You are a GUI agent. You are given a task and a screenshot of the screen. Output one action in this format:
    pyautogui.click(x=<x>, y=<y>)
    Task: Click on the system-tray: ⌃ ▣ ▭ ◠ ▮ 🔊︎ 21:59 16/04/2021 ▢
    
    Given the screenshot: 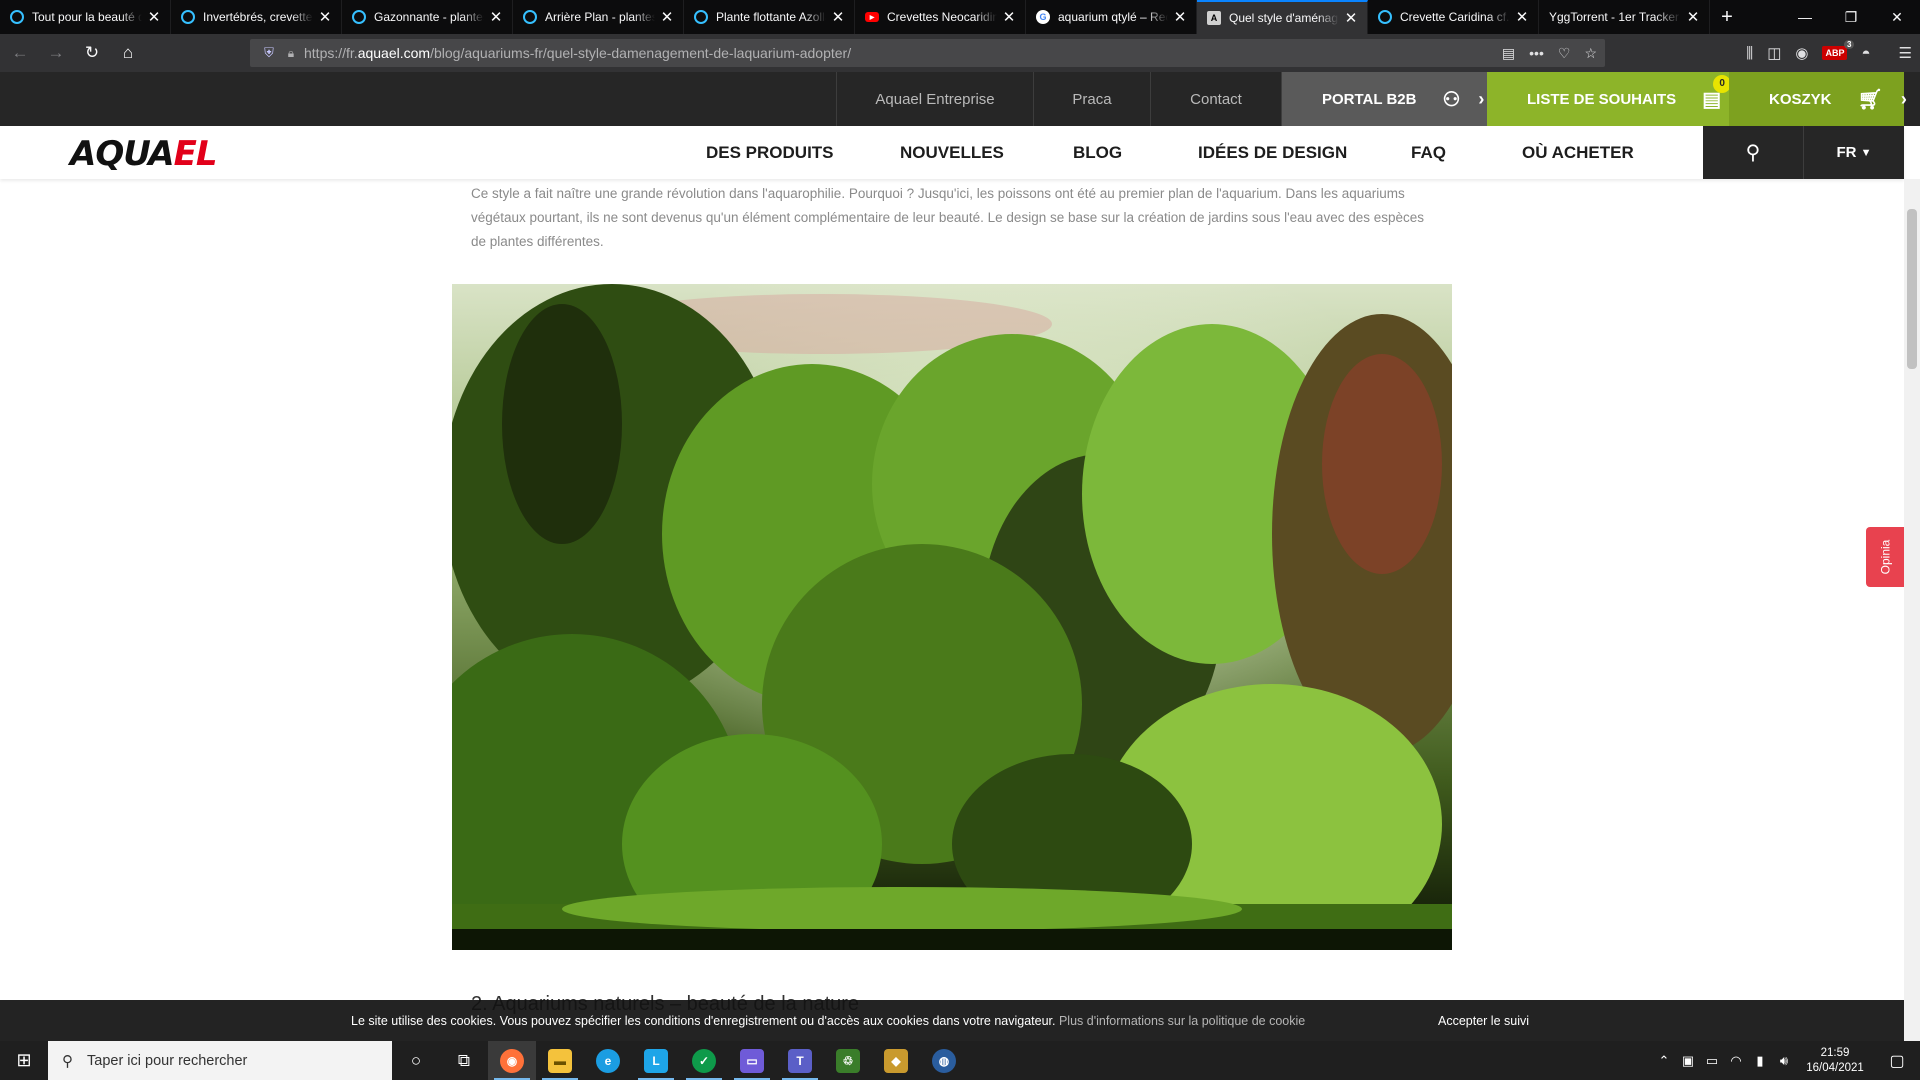 What is the action you would take?
    pyautogui.click(x=1786, y=1060)
    